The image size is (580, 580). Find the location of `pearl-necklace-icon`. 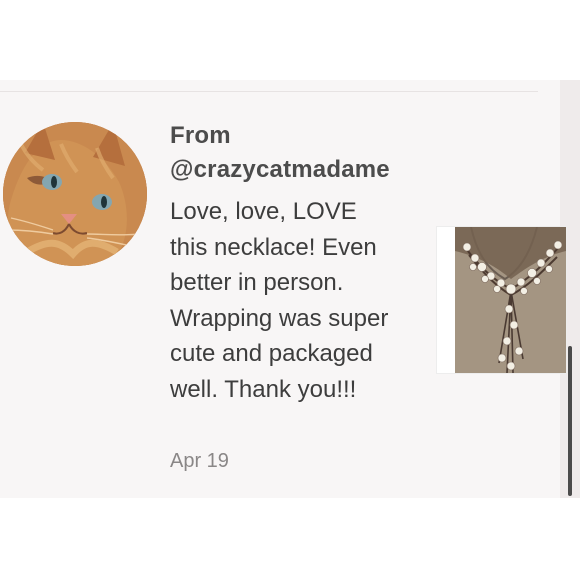

pearl-necklace-icon is located at coordinates (510, 300).